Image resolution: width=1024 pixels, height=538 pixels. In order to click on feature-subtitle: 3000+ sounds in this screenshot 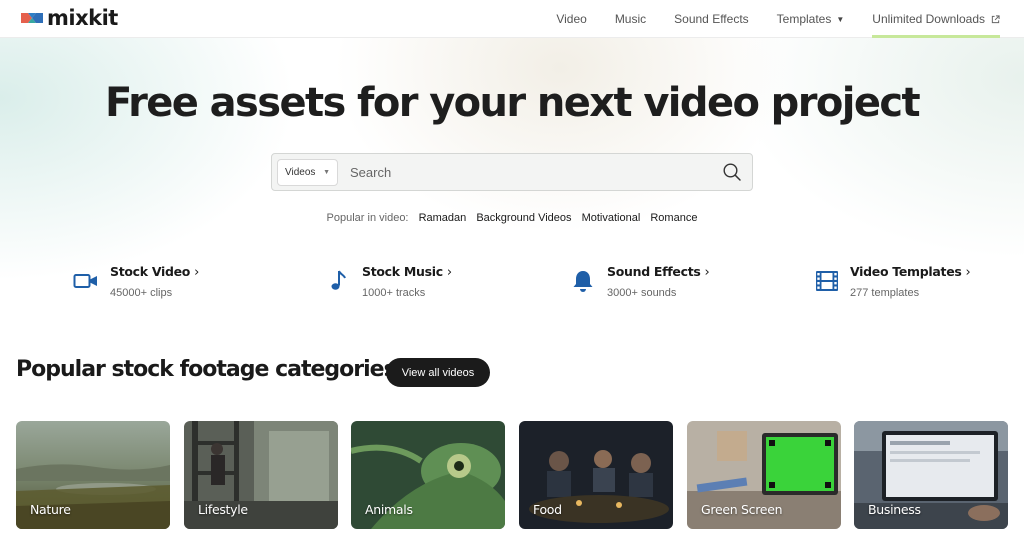, I will do `click(642, 293)`.